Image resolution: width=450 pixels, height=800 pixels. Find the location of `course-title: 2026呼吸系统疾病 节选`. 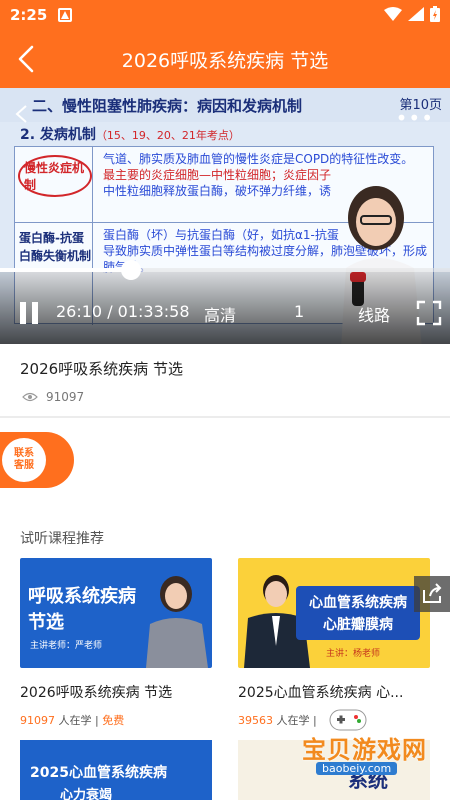

course-title: 2026呼吸系统疾病 节选 is located at coordinates (101, 369).